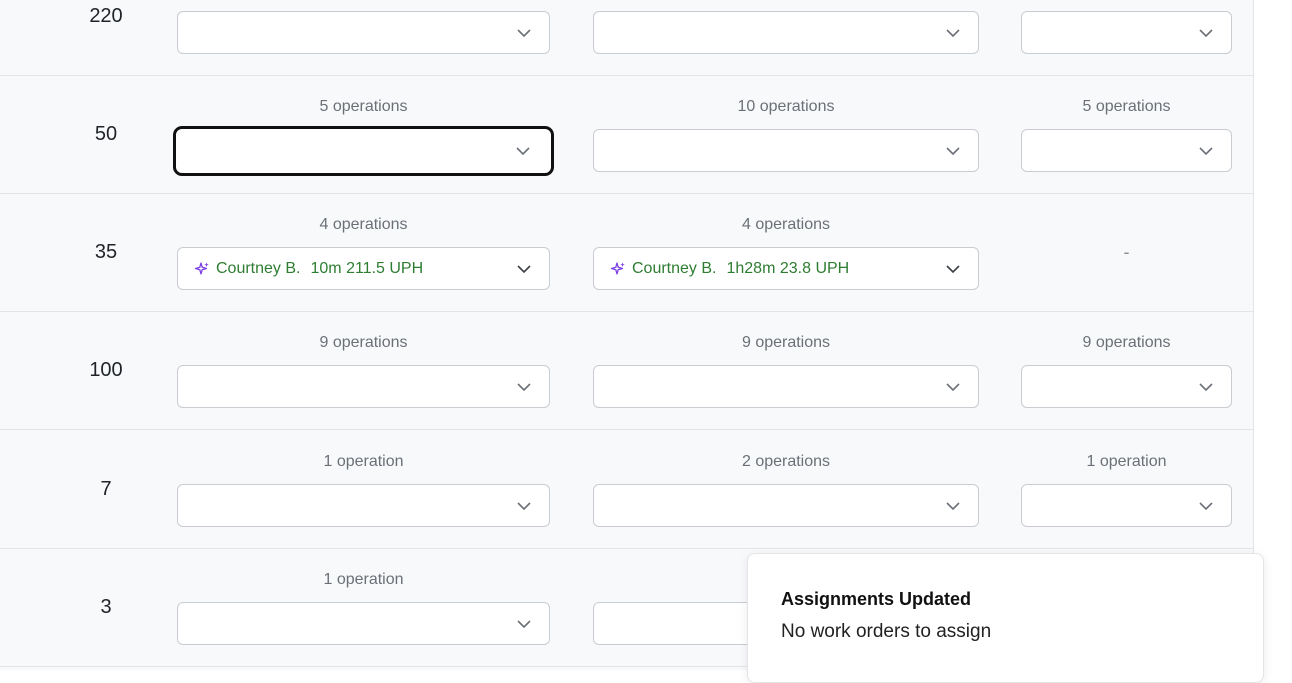 This screenshot has height=683, width=1292. Describe the element at coordinates (786, 461) in the screenshot. I see `operations-count: 2 operations` at that location.